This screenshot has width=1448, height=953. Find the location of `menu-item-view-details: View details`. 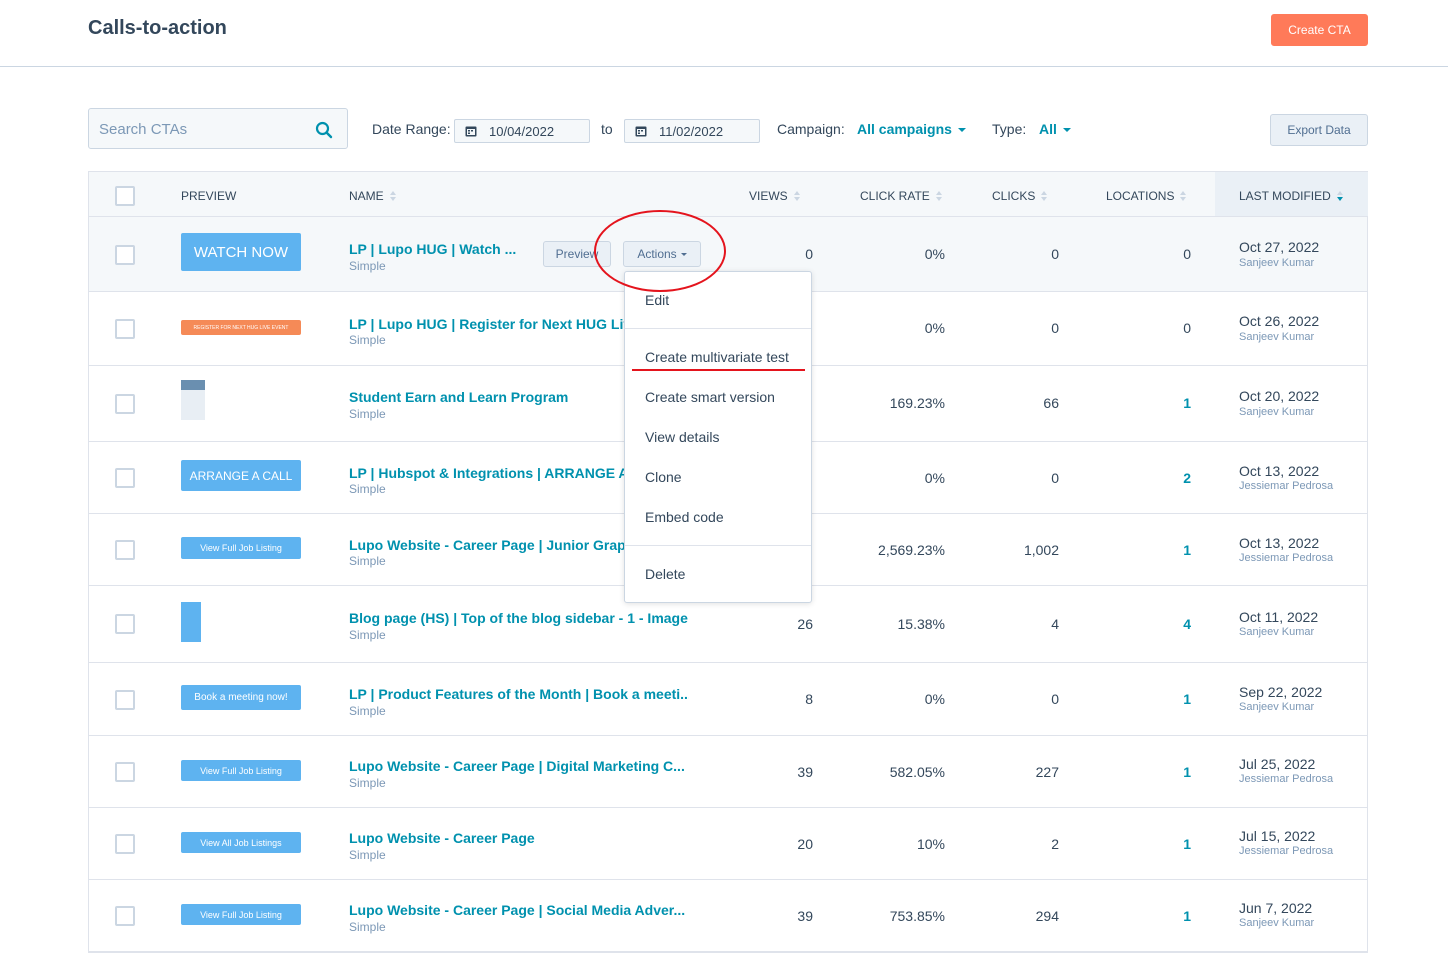

menu-item-view-details: View details is located at coordinates (682, 437).